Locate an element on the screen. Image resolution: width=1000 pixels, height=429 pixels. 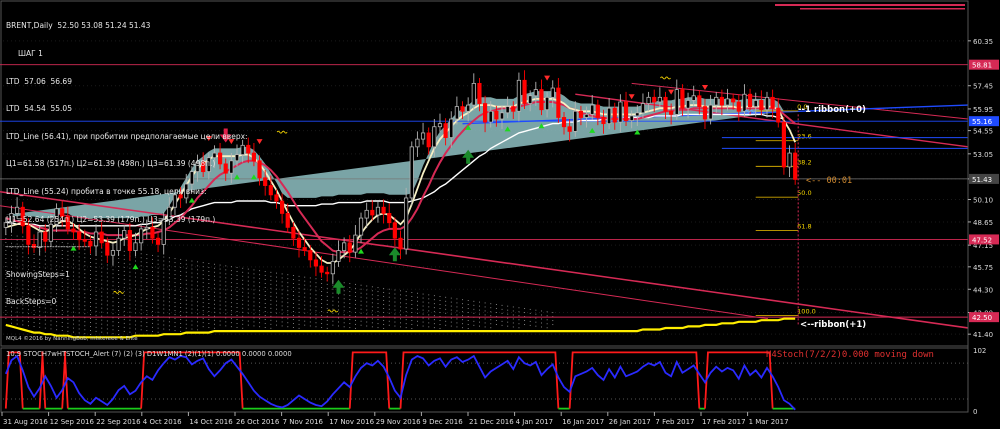
fib-label-4: 61.8 is located at coordinates (804, 226).